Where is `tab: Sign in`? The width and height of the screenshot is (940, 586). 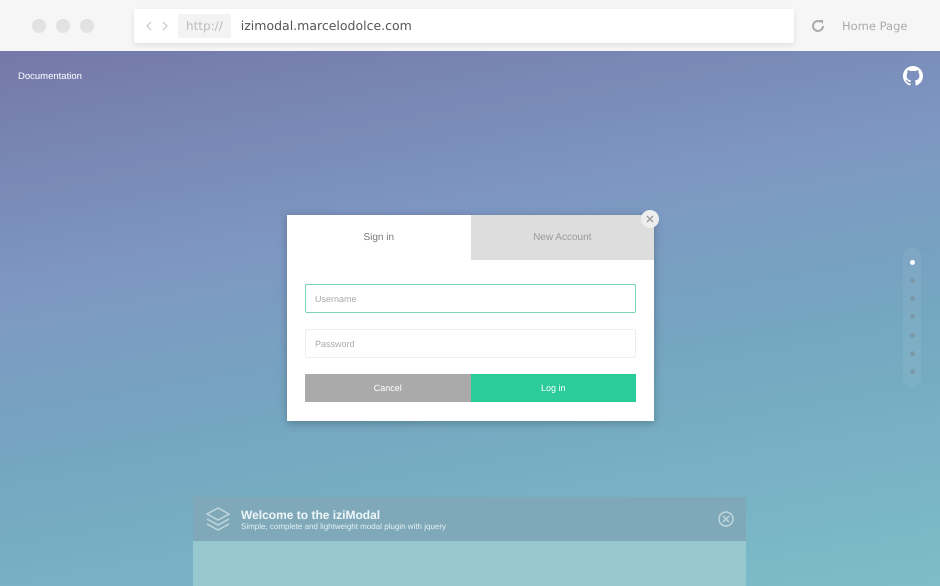
tab: Sign in is located at coordinates (378, 237).